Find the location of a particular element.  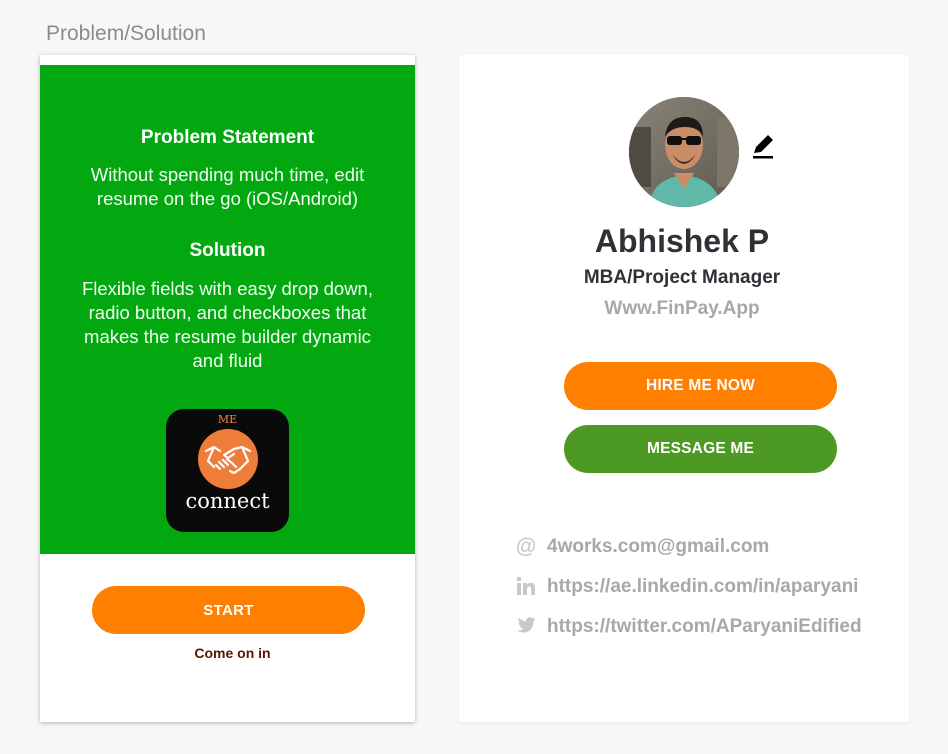

pencil-icon is located at coordinates (763, 146).